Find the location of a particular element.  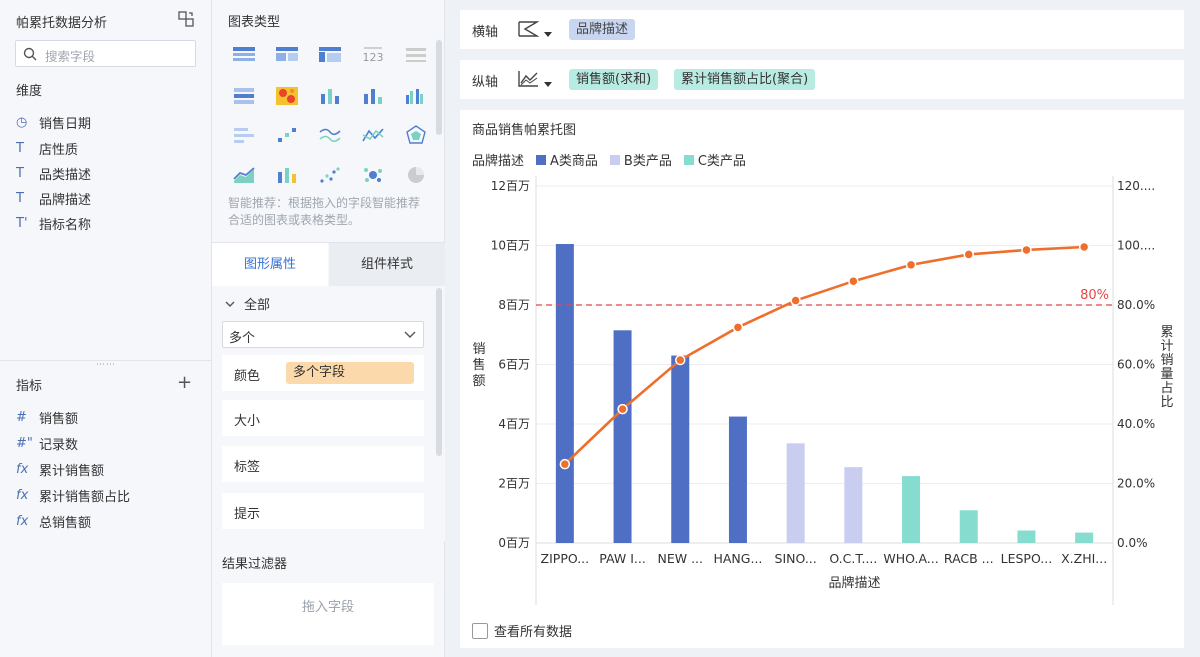

add-metric-icon: + is located at coordinates (184, 382).